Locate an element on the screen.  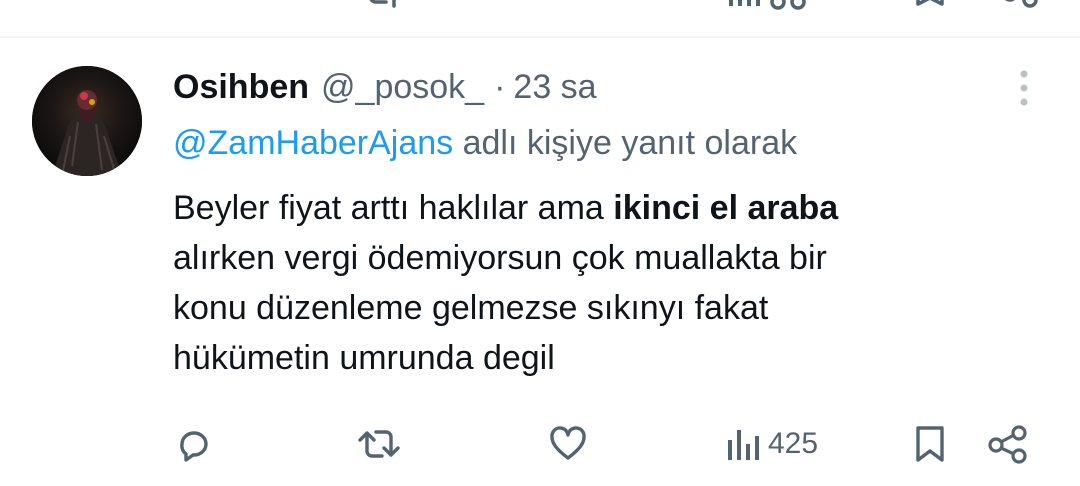
reply-mention-link: @ZamHaberAjans is located at coordinates (313, 143).